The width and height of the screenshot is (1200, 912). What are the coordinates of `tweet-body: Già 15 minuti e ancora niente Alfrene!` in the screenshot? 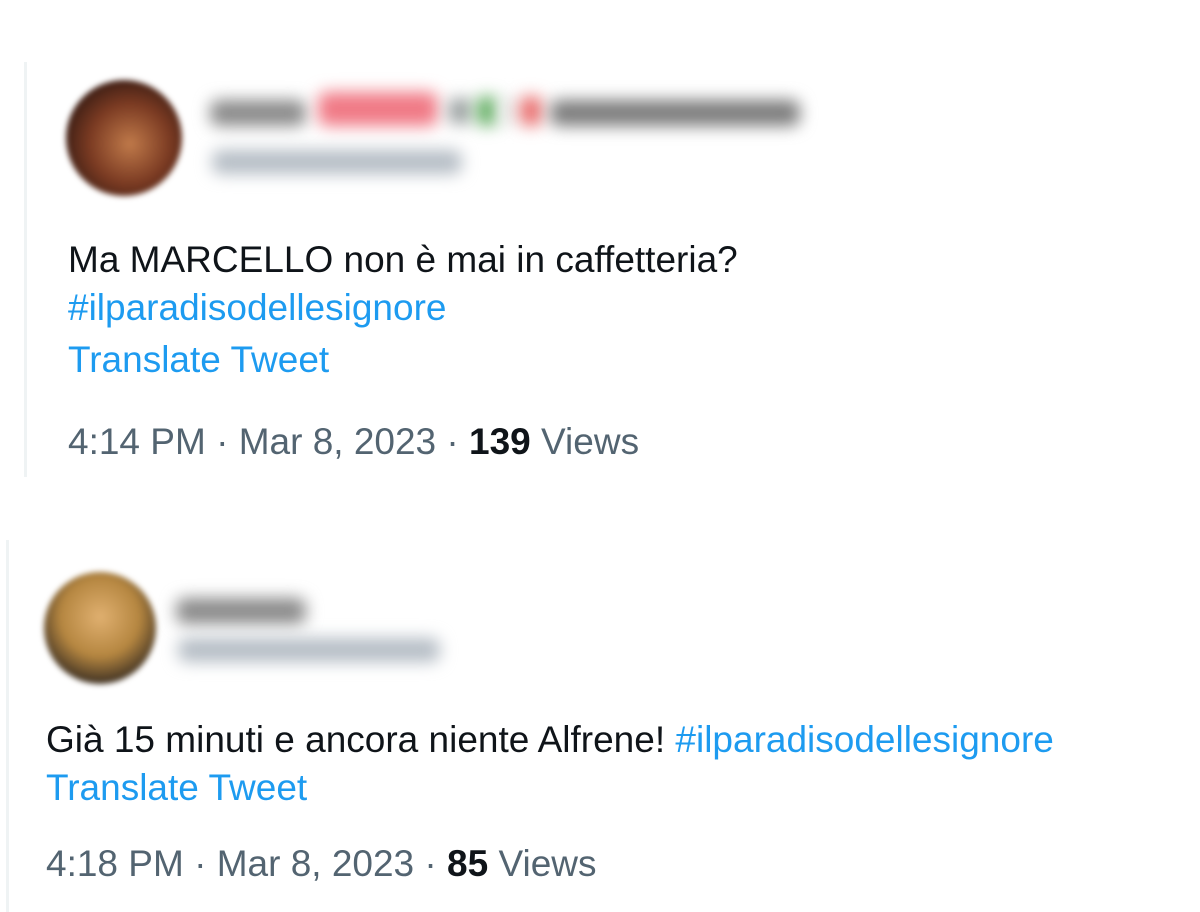 It's located at (361, 739).